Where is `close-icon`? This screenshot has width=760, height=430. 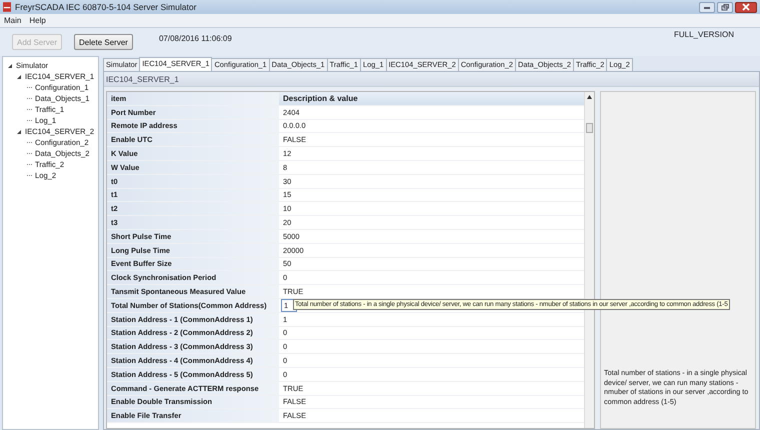
close-icon is located at coordinates (746, 7).